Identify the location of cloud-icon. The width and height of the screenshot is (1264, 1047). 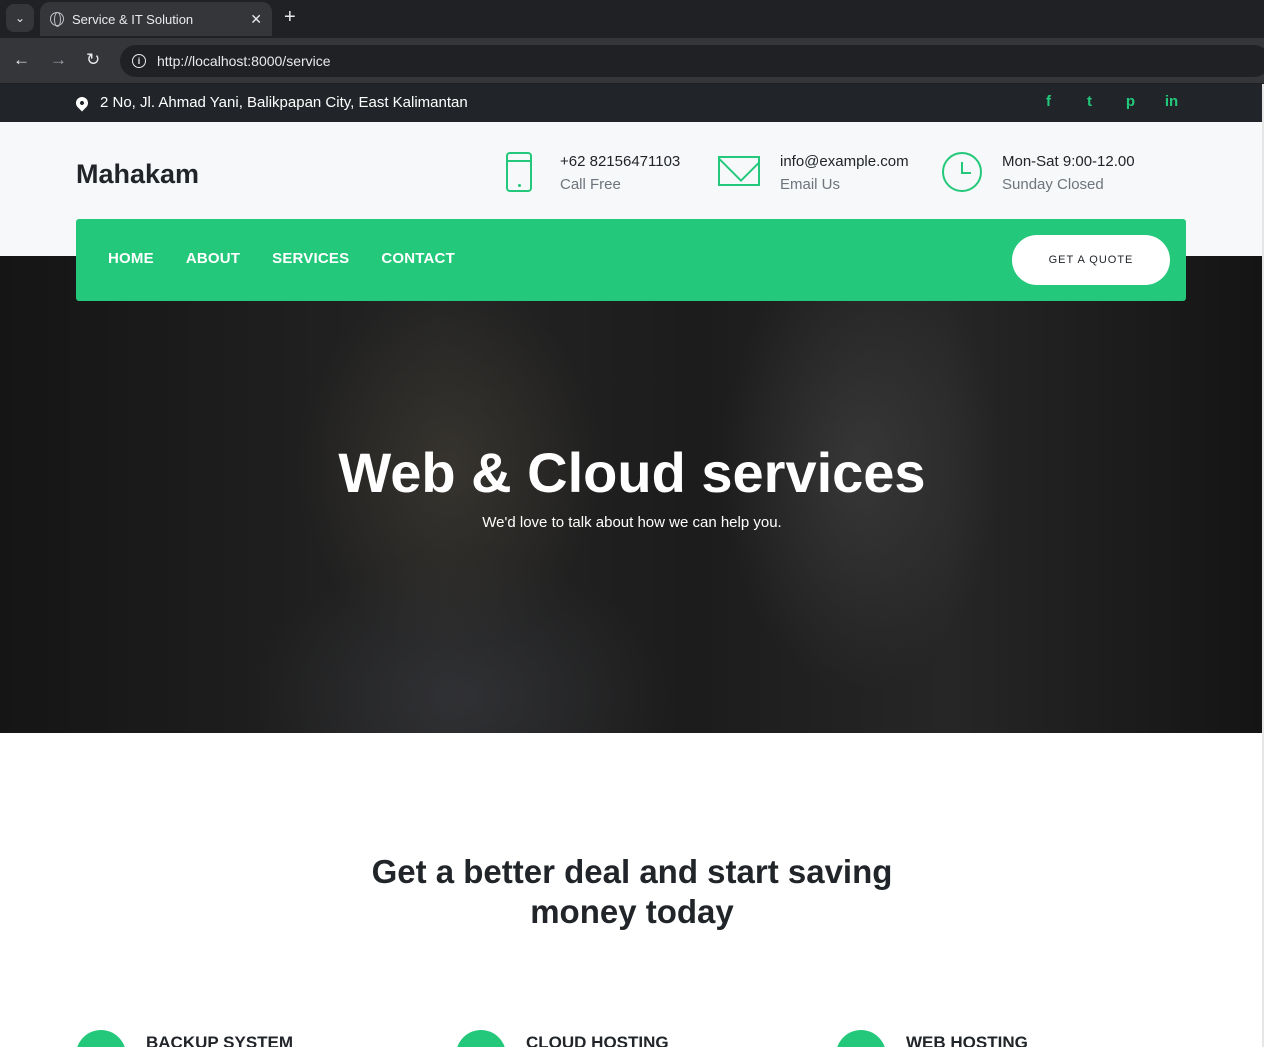
(481, 1038).